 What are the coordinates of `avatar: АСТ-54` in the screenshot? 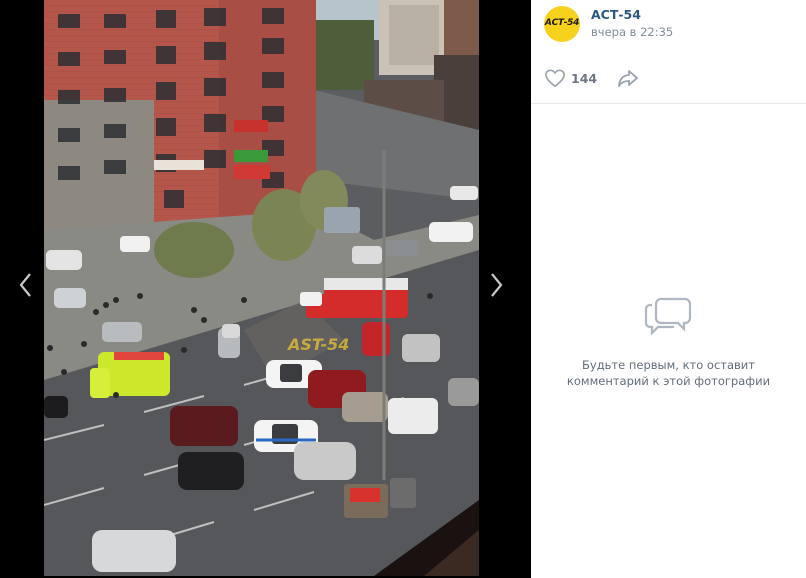 It's located at (562, 24).